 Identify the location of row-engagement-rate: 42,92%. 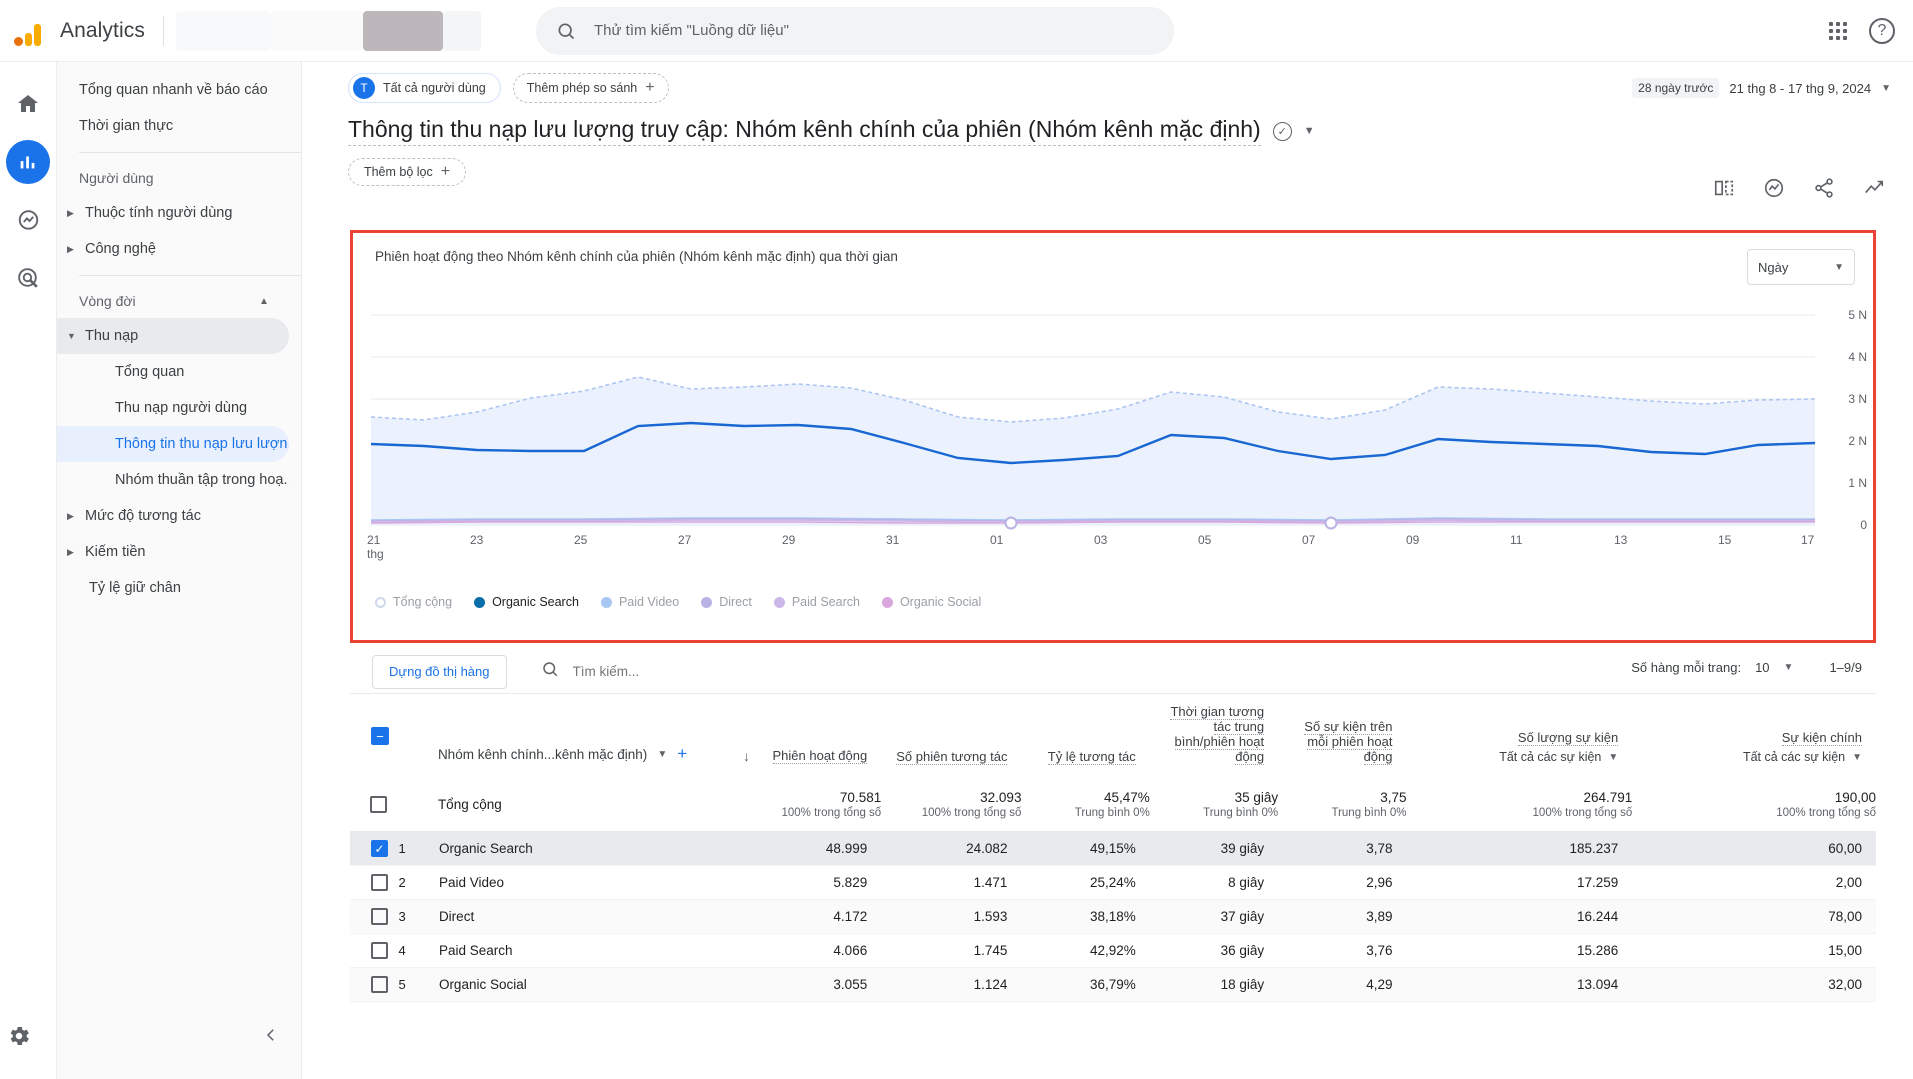
(1085, 950).